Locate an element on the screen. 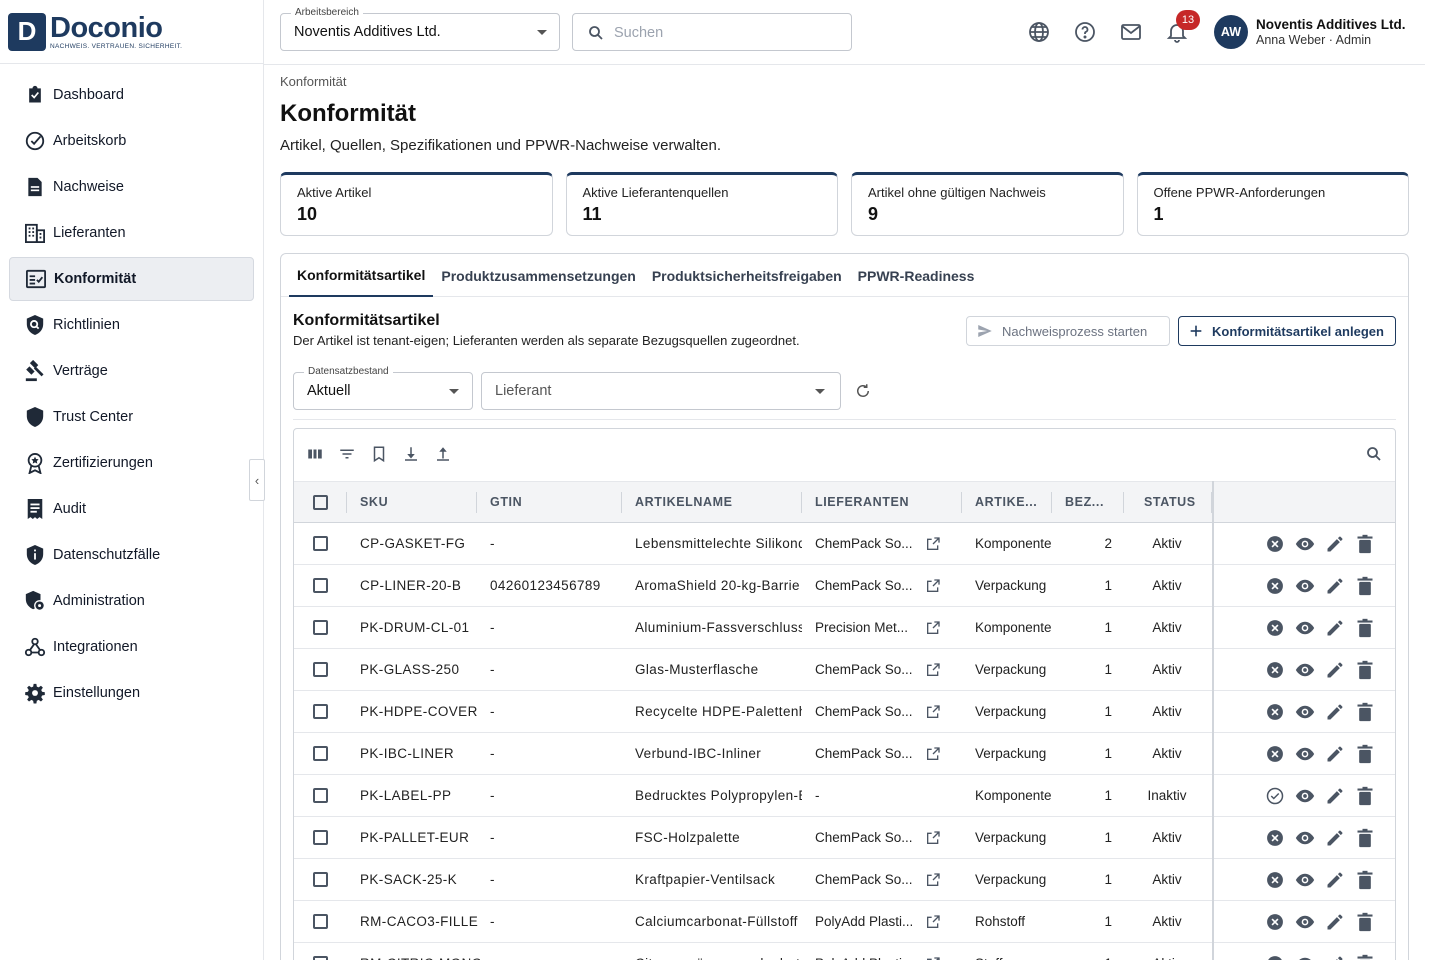 This screenshot has height=960, width=1440. dataset-select: Datensatzbestand Aktuell is located at coordinates (383, 388).